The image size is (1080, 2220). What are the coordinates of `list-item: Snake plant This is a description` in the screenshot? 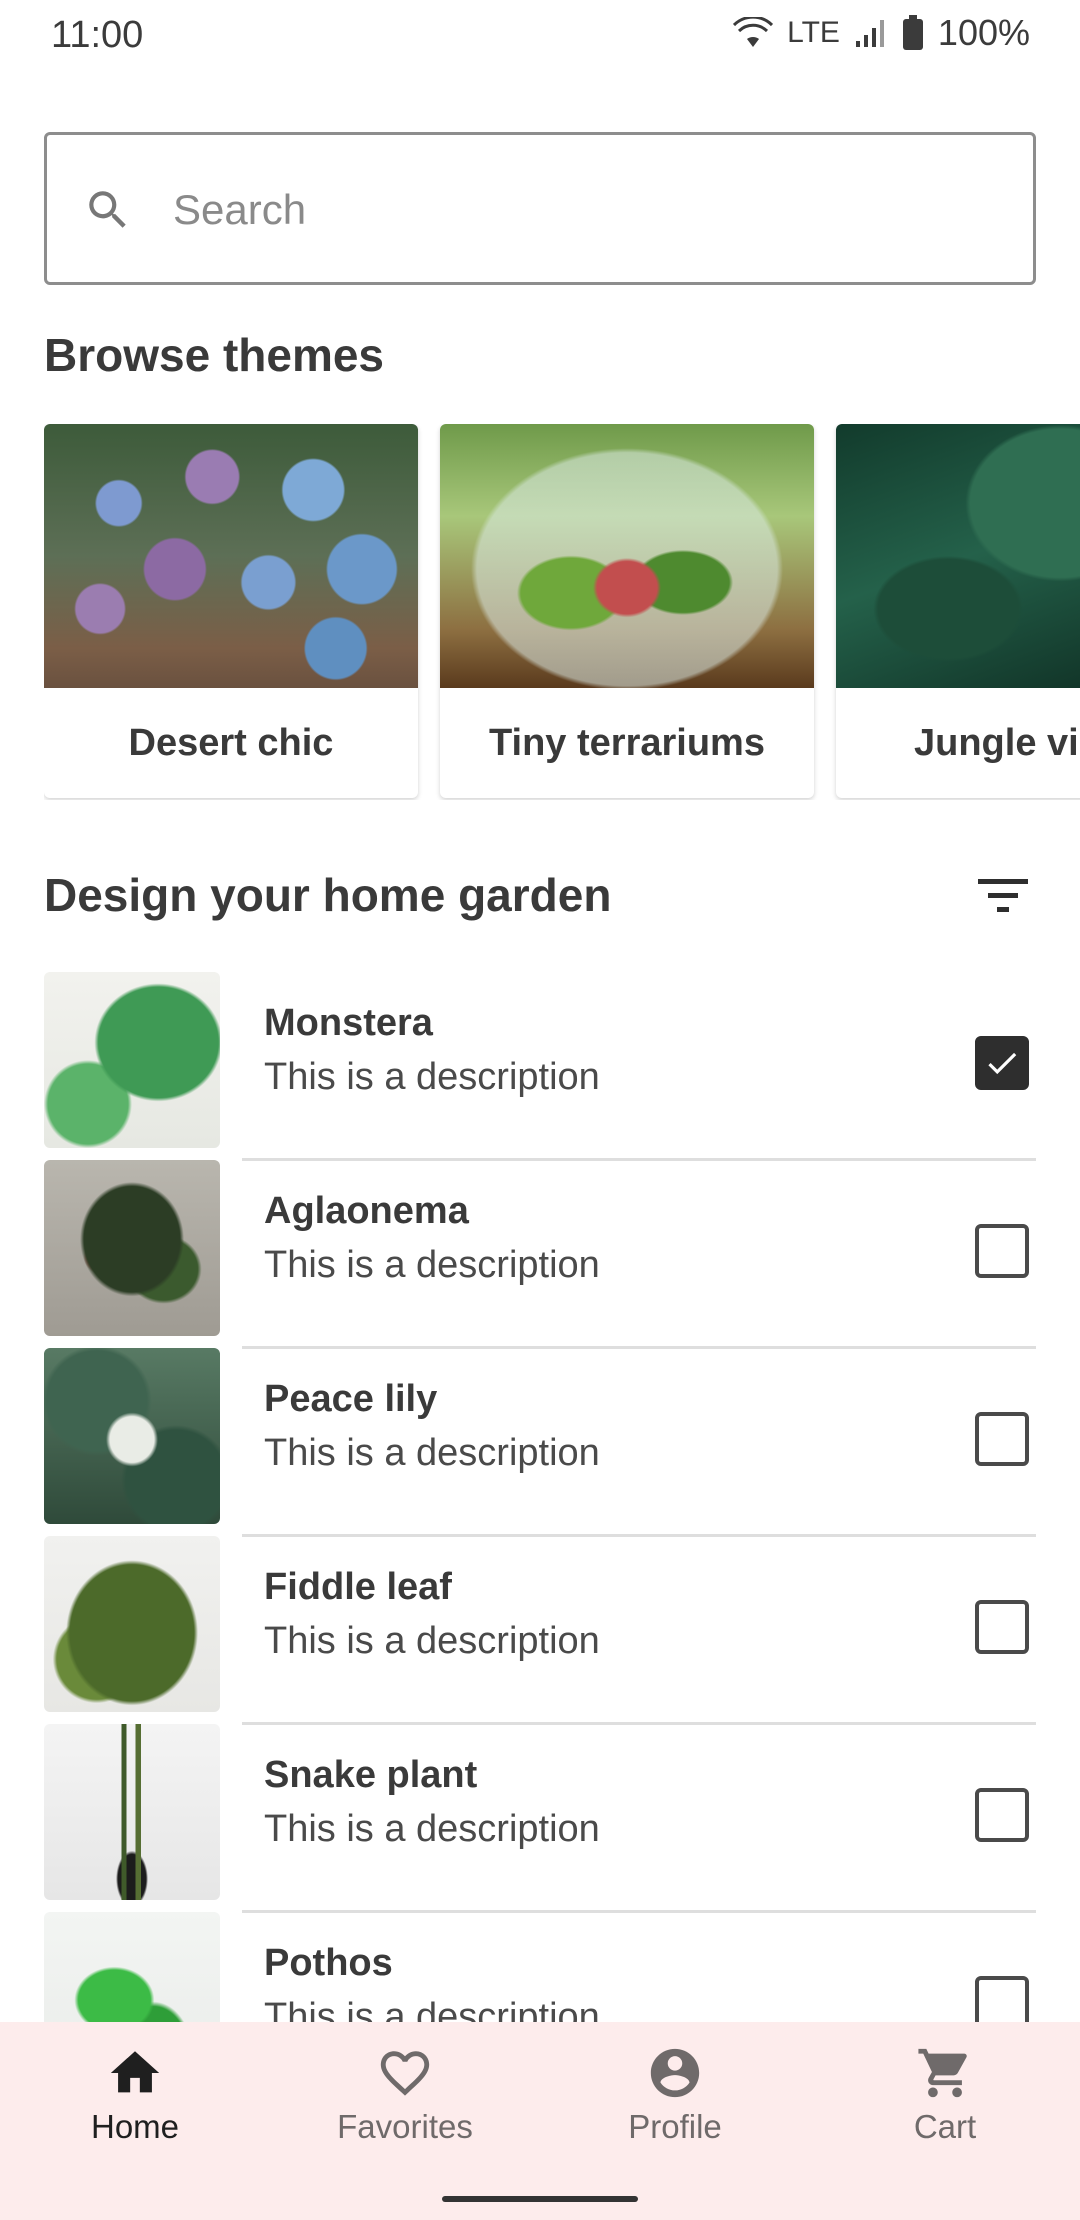 It's located at (540, 1818).